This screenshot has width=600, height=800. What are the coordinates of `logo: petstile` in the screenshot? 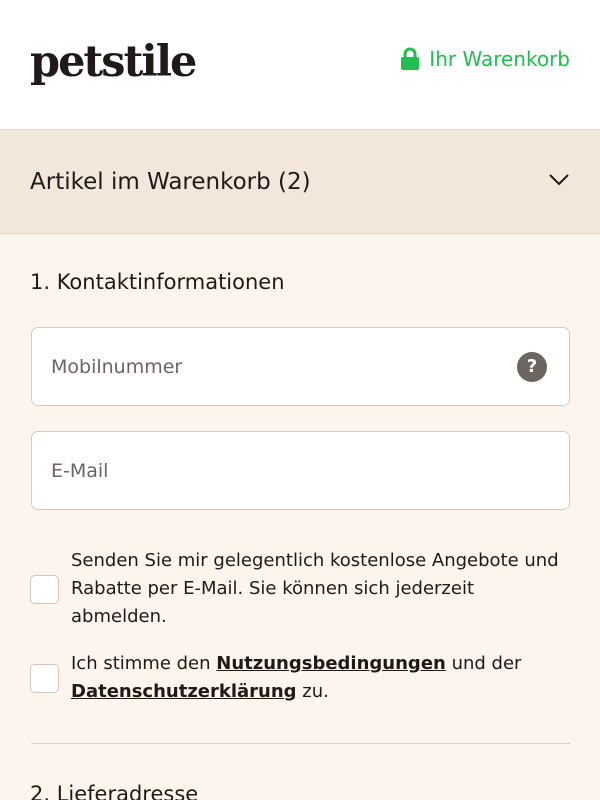 It's located at (113, 62).